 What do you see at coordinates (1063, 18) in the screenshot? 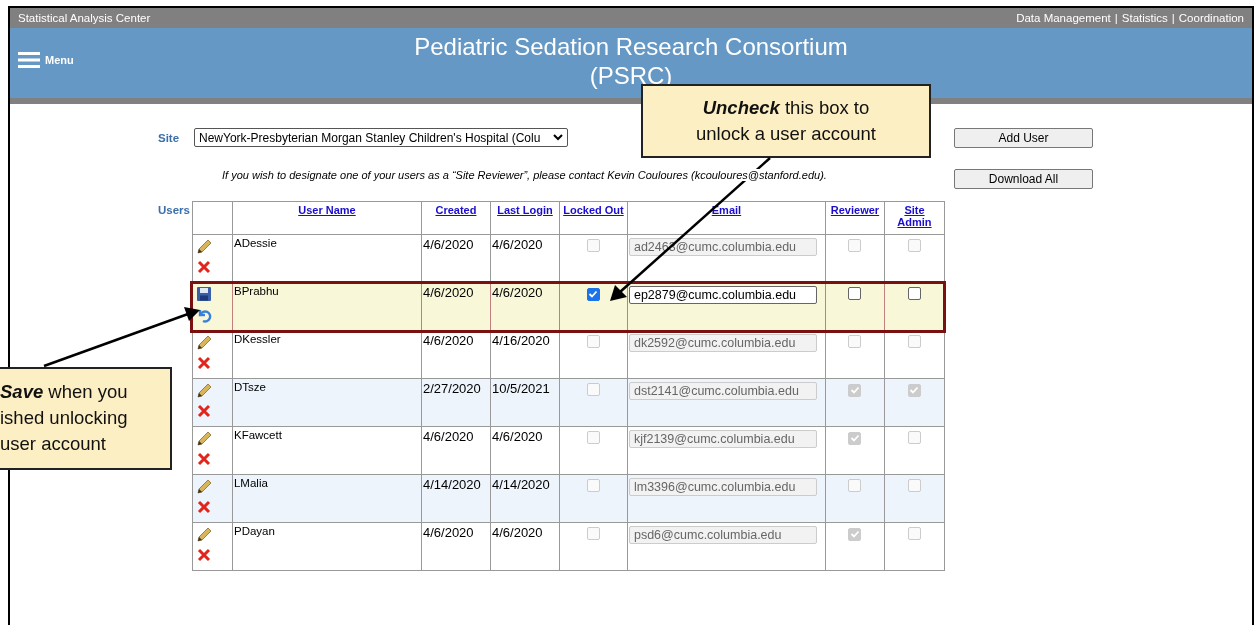
I see `nav-link: Data Management` at bounding box center [1063, 18].